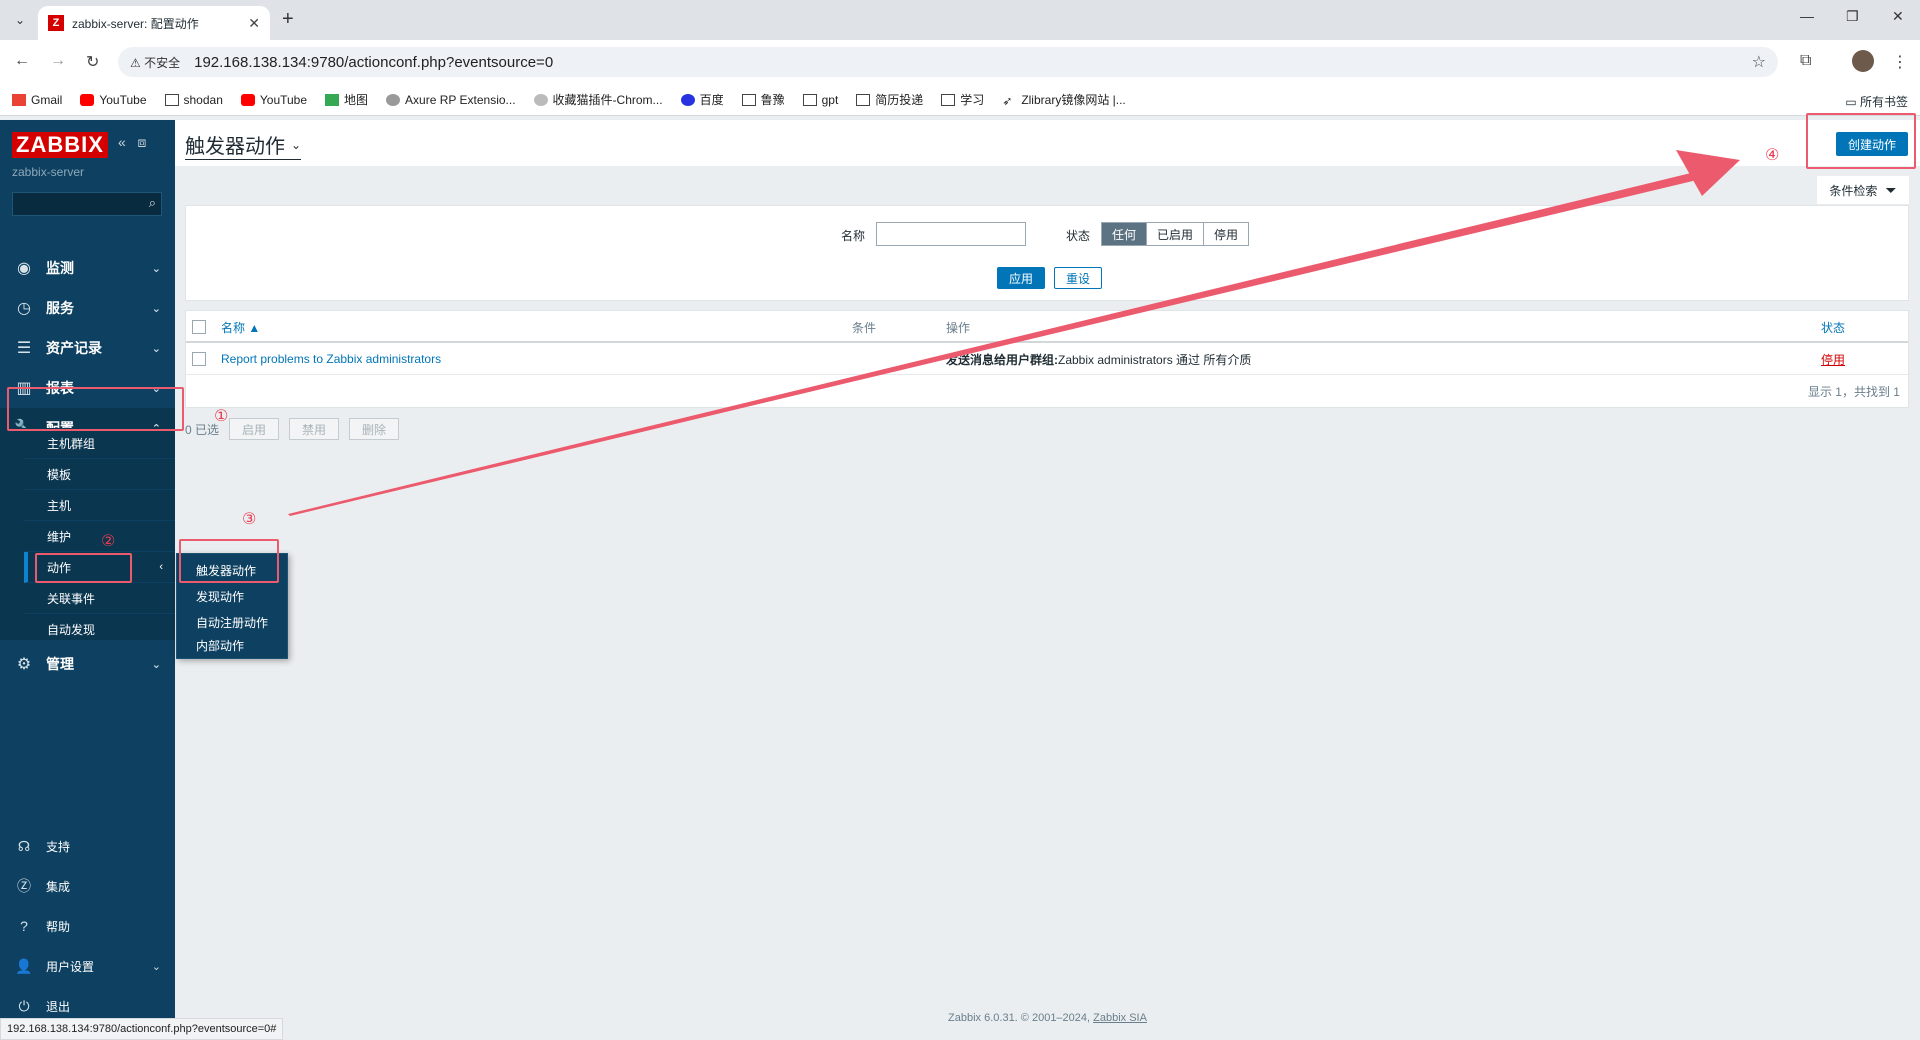 The height and width of the screenshot is (1040, 1920). Describe the element at coordinates (1176, 234) in the screenshot. I see `status-enabled: 已启用` at that location.